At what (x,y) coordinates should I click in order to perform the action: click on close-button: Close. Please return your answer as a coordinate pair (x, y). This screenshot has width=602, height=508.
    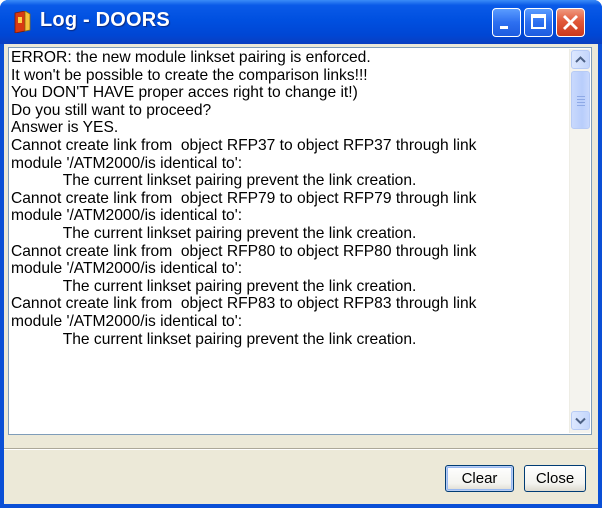
    Looking at the image, I should click on (555, 478).